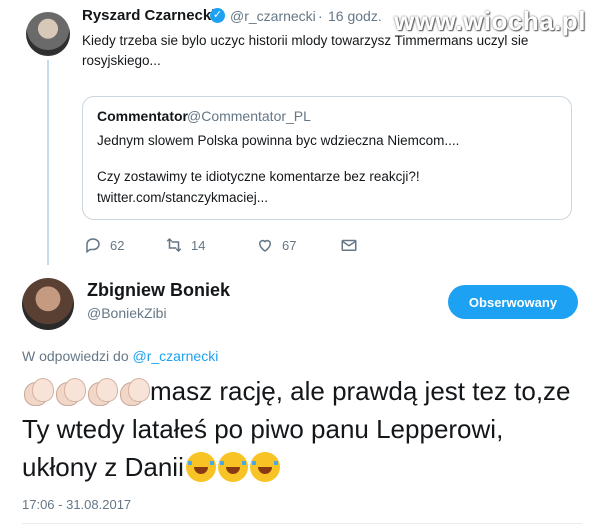 The image size is (600, 531). I want to click on reply-context: W odpowiedzi do @r_czarnecki, so click(120, 356).